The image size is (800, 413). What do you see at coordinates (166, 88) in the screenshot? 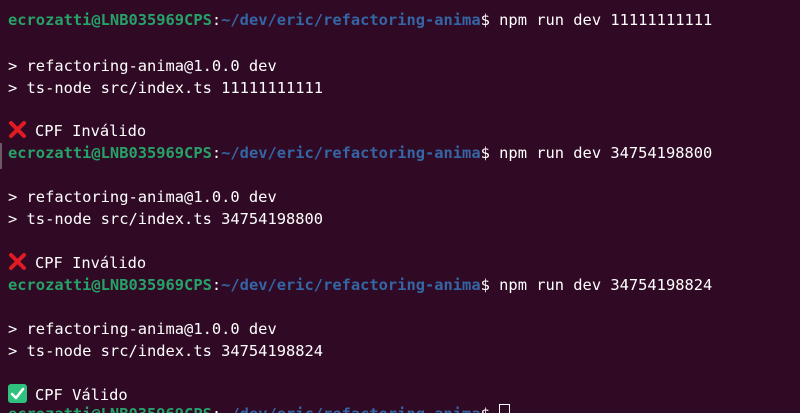
I see `output-line: > ts-node src/index.ts 11111111111` at bounding box center [166, 88].